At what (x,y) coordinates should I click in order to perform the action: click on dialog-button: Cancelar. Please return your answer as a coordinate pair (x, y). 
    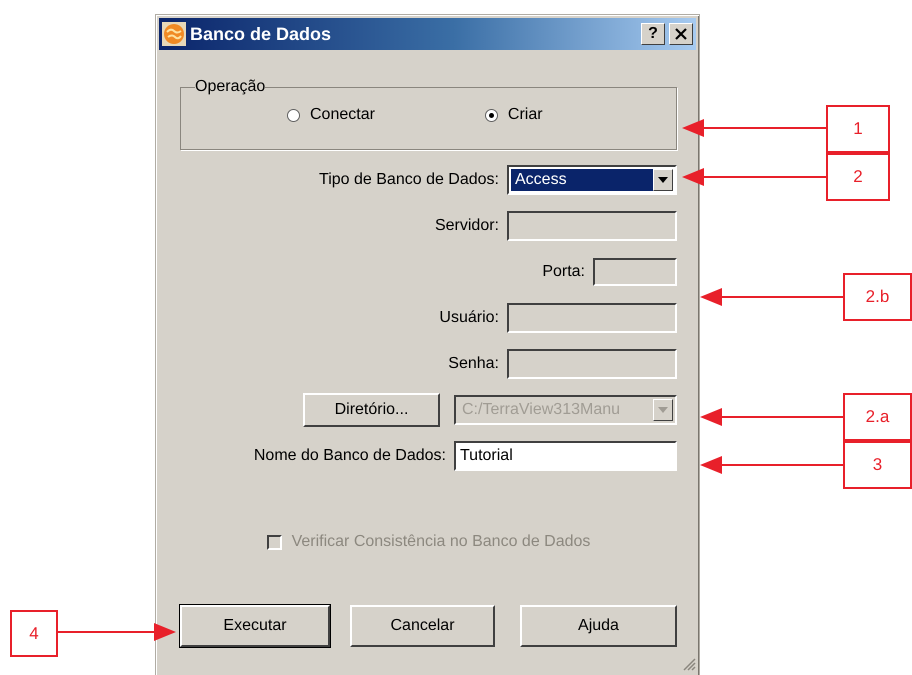
    Looking at the image, I should click on (422, 626).